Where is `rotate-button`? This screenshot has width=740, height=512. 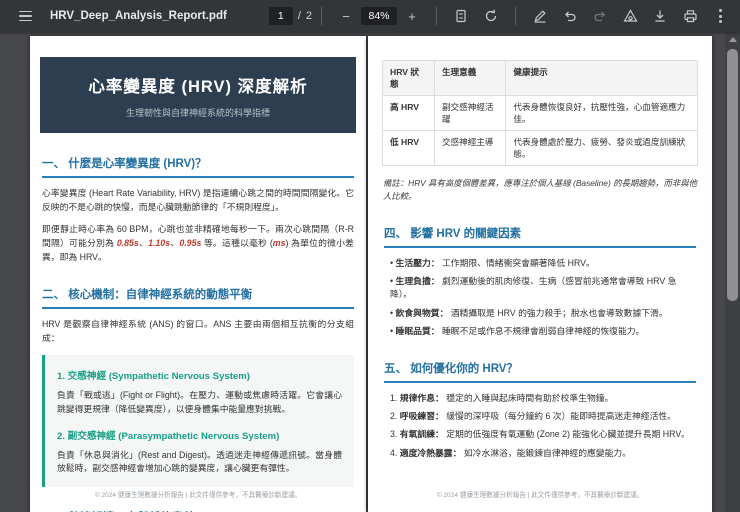
rotate-button is located at coordinates (491, 16).